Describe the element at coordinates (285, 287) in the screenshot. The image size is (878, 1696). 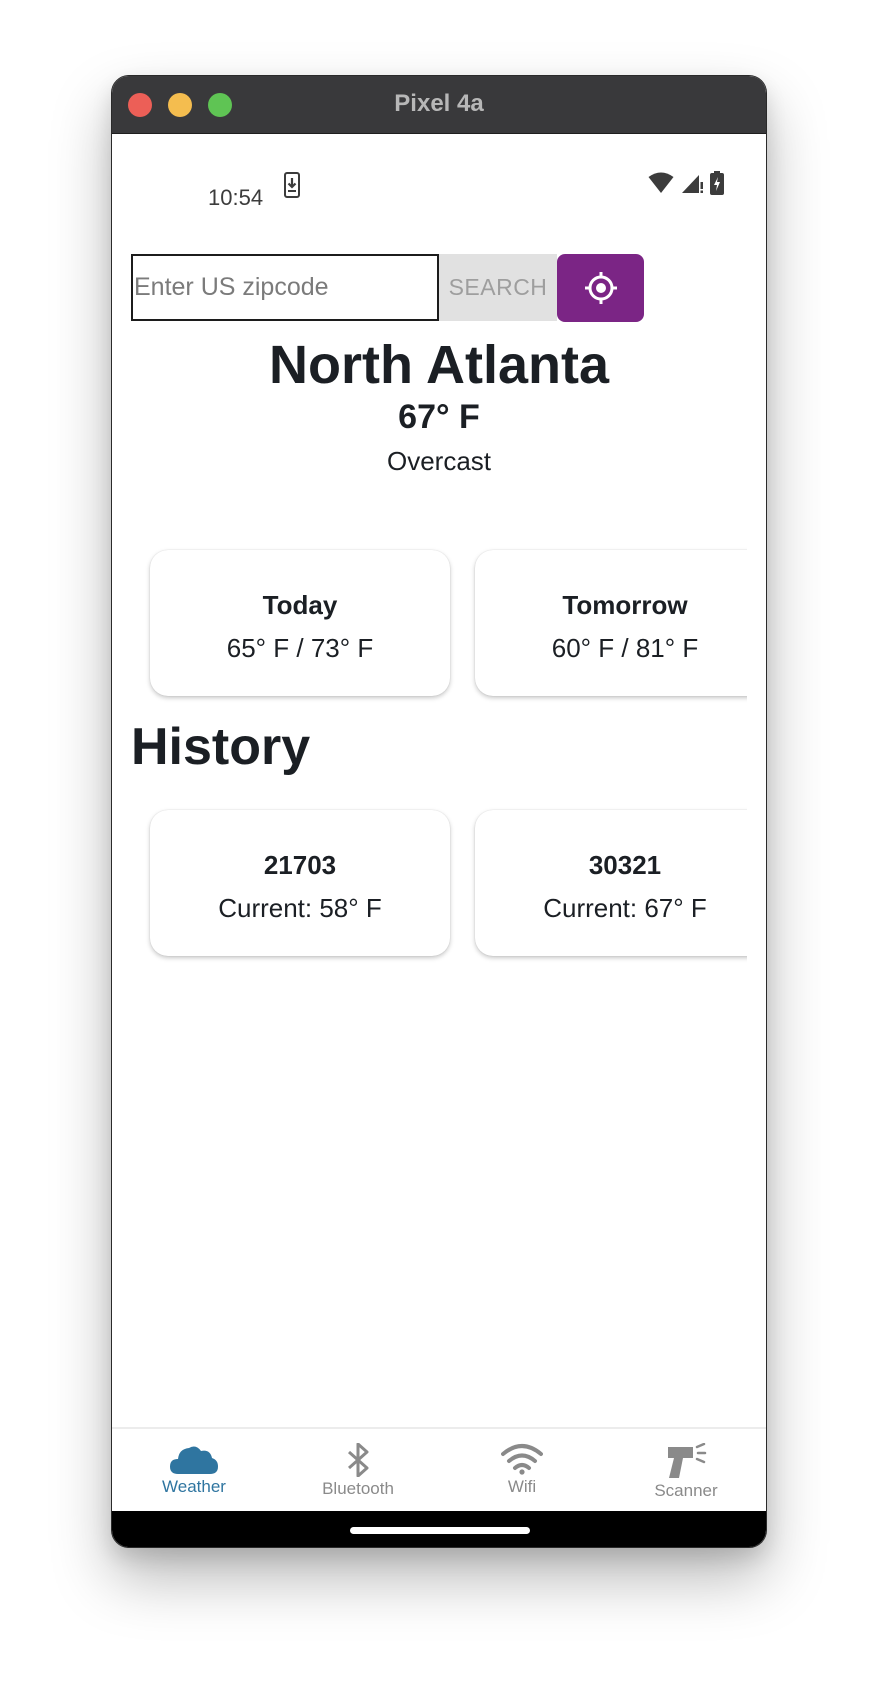
I see `zipcode-input` at that location.